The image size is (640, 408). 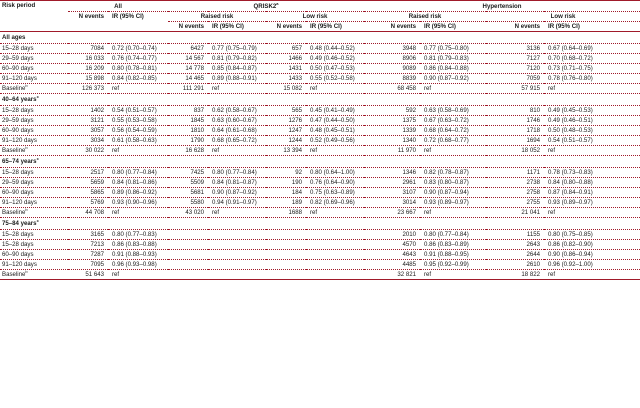 I want to click on cell-all-ir: ref, so click(x=138, y=88).